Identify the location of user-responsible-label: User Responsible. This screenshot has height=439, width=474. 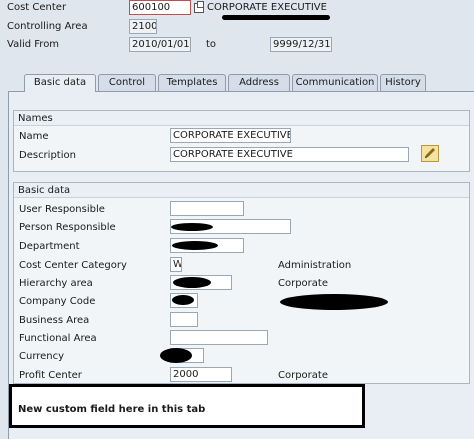
(62, 209).